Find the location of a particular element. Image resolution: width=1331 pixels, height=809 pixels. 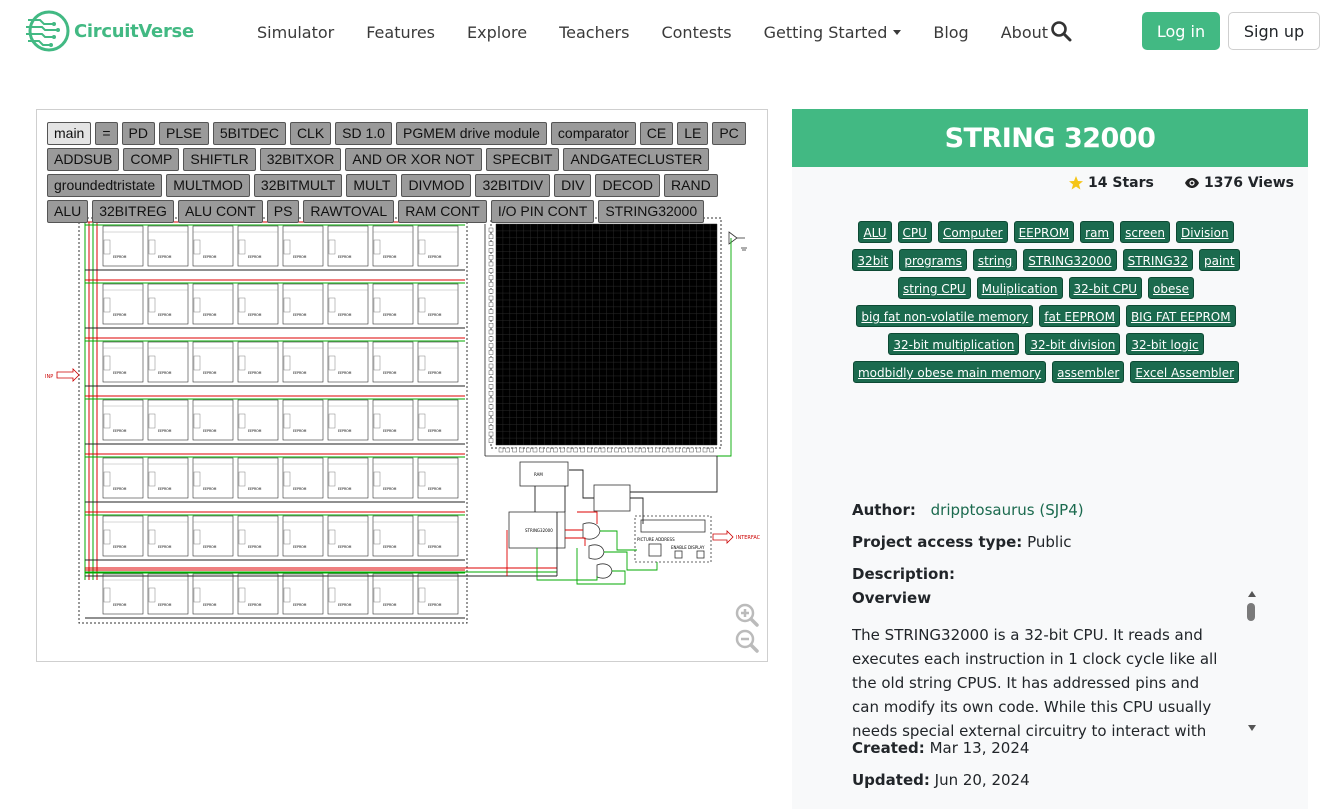

scroll-up-arrow is located at coordinates (1252, 594).